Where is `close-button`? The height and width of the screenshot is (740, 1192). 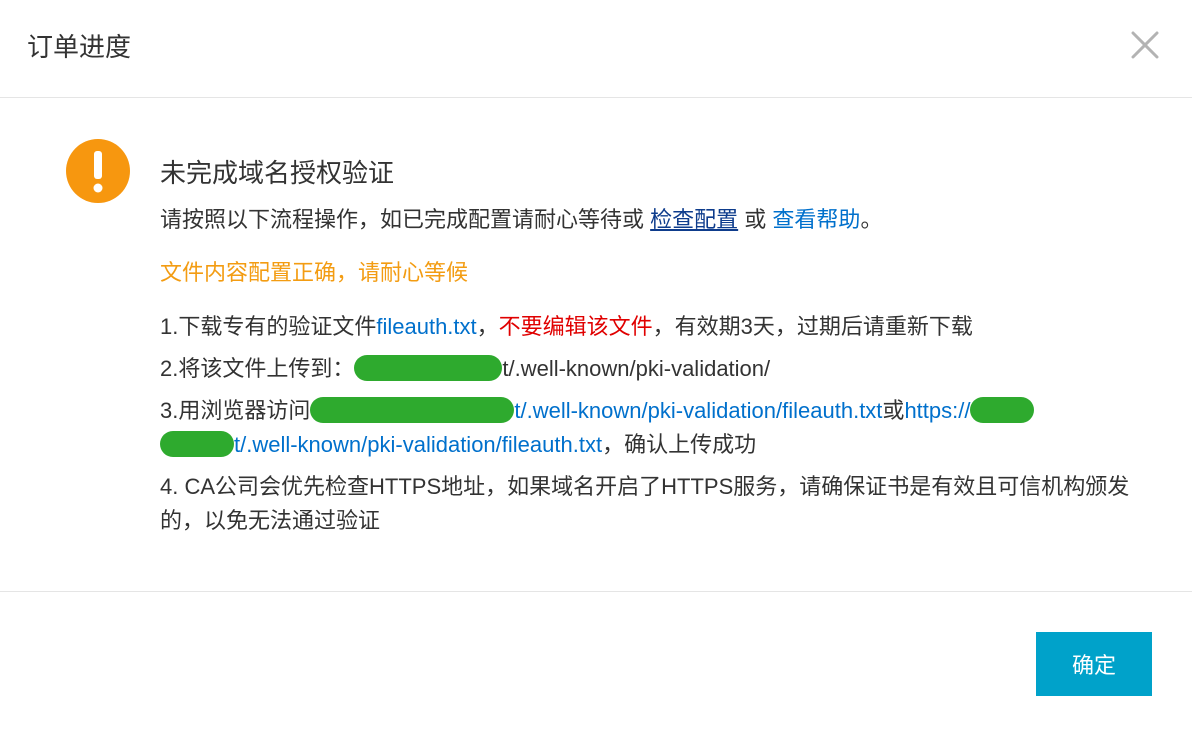
close-button is located at coordinates (1145, 45).